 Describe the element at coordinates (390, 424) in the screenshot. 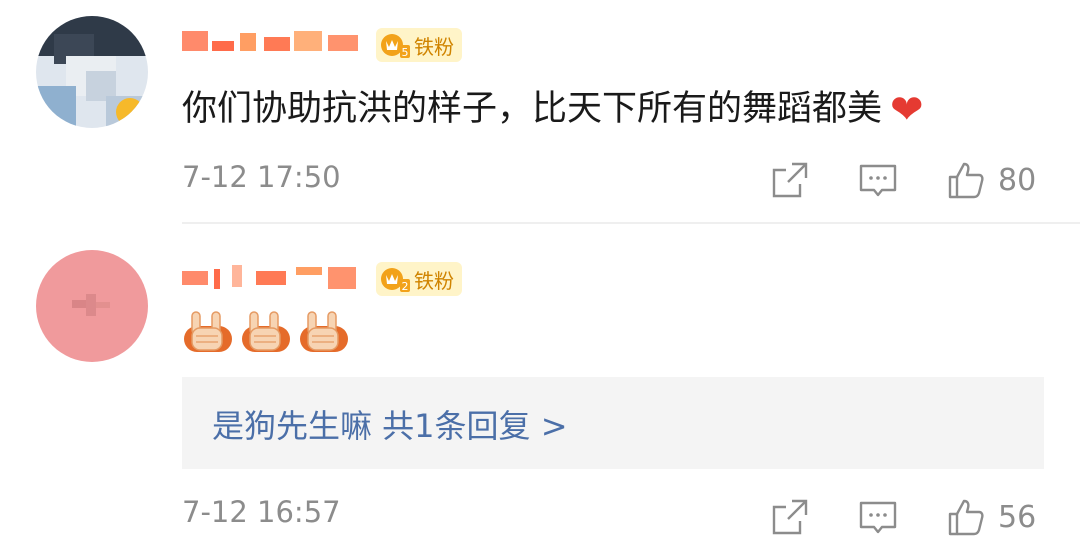

I see `reply-summary-link: 是狗先生嘛 共1条回复 >` at that location.